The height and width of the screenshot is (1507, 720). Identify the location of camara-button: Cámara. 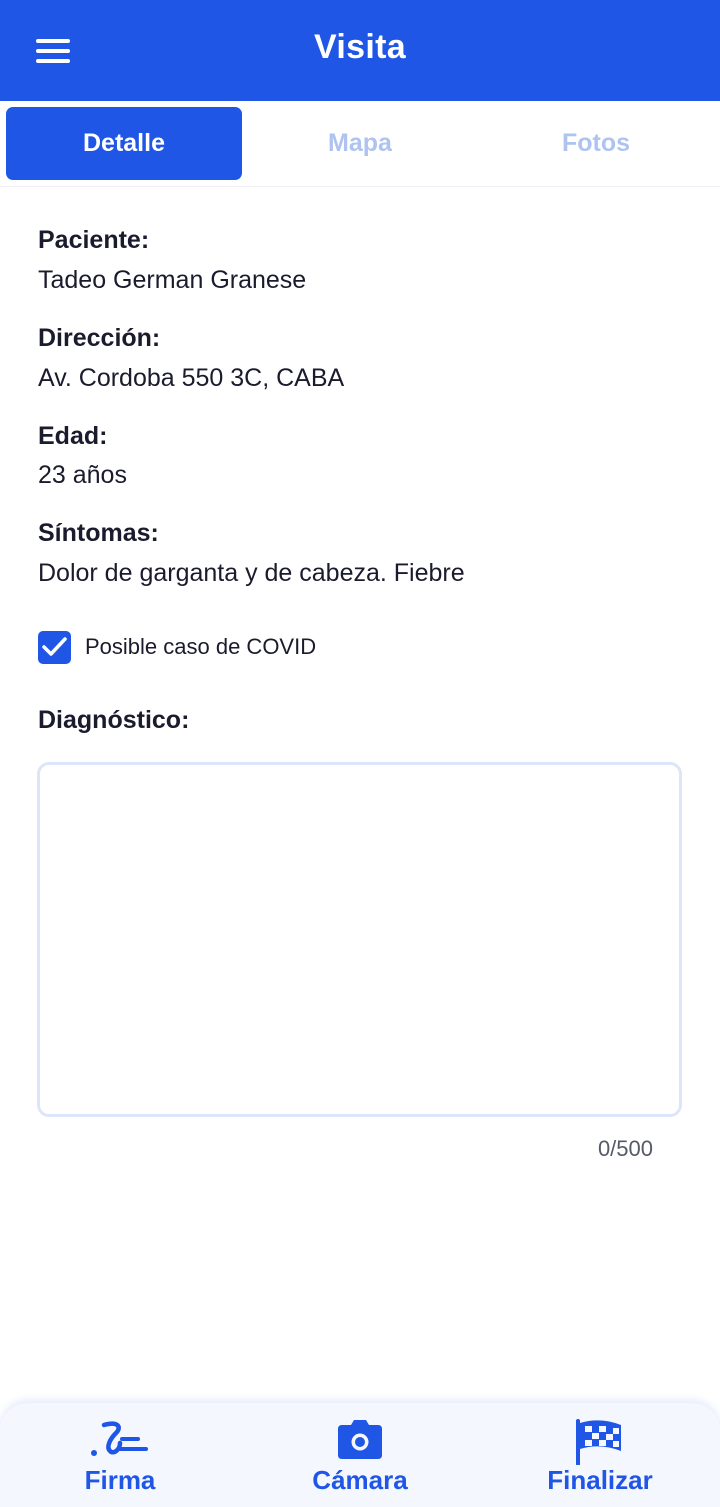
(360, 1455).